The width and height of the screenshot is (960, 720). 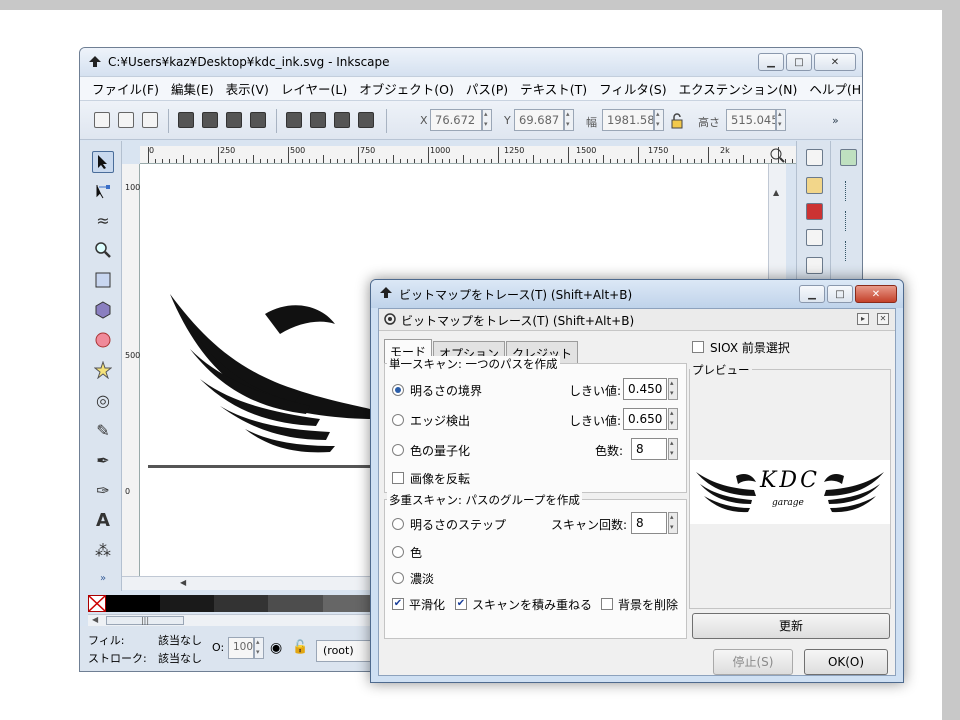 I want to click on rectangle-tool-icon, so click(x=103, y=280).